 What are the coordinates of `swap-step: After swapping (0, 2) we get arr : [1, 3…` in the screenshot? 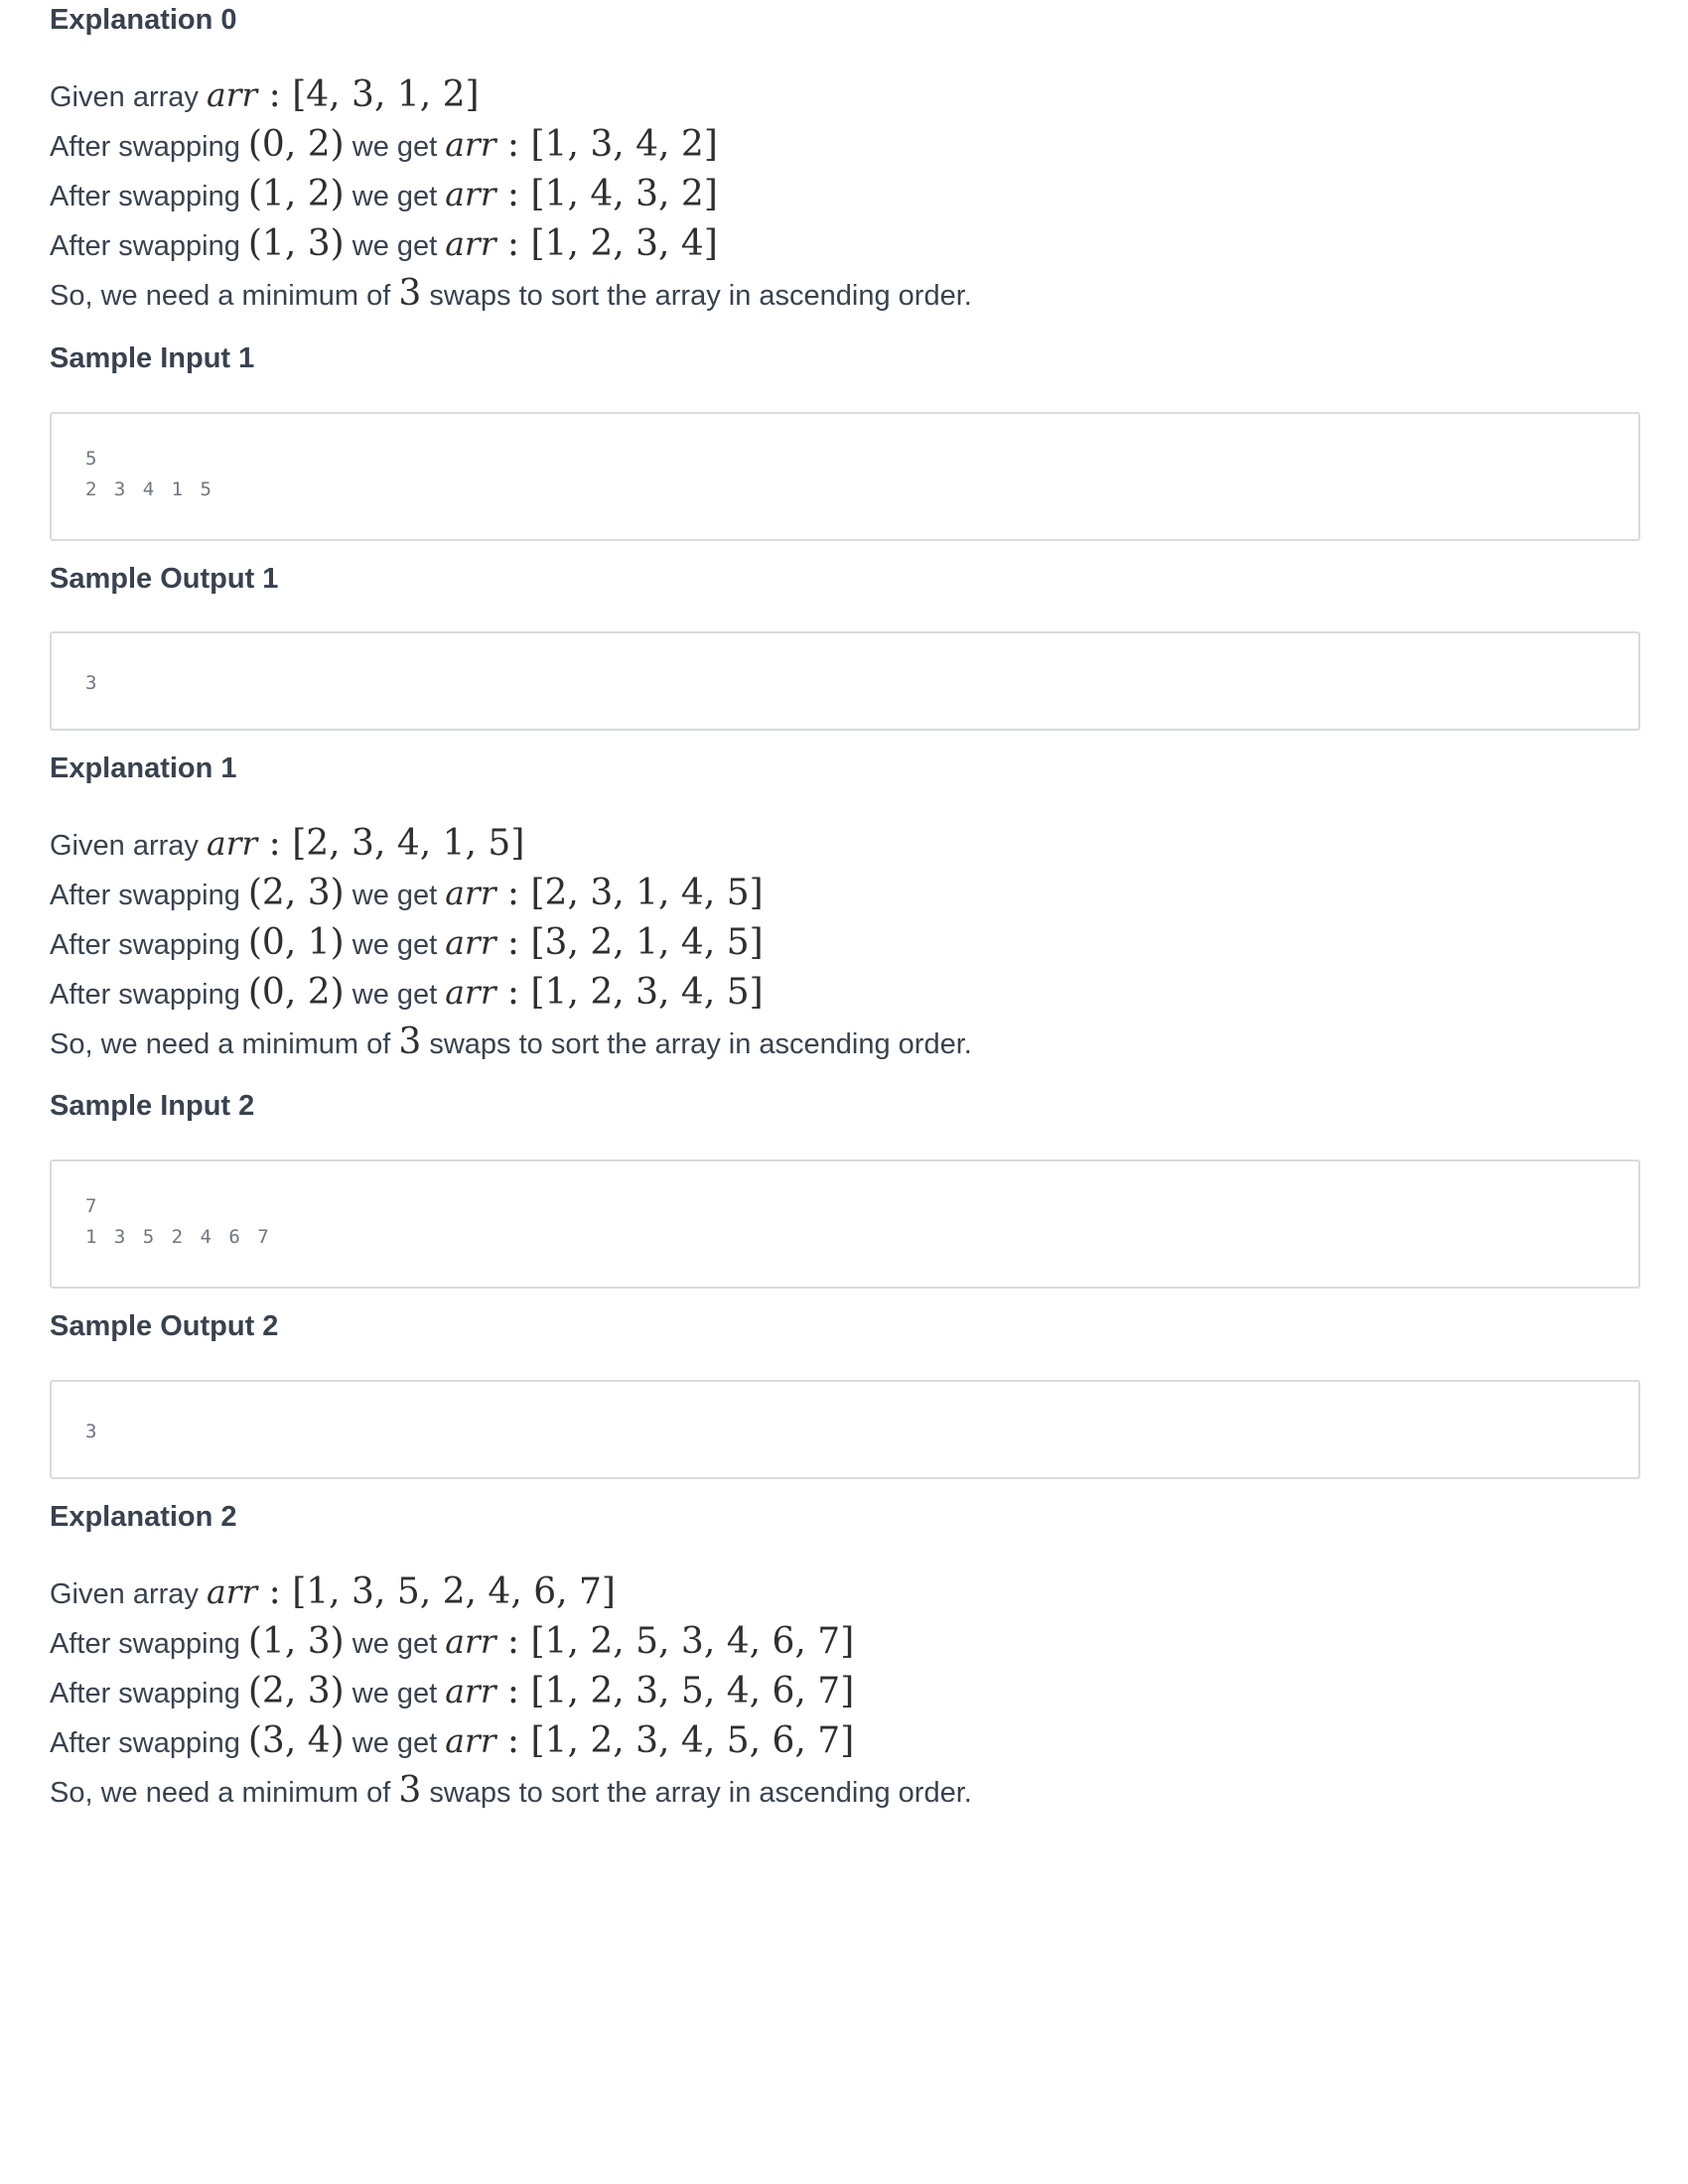 It's located at (384, 144).